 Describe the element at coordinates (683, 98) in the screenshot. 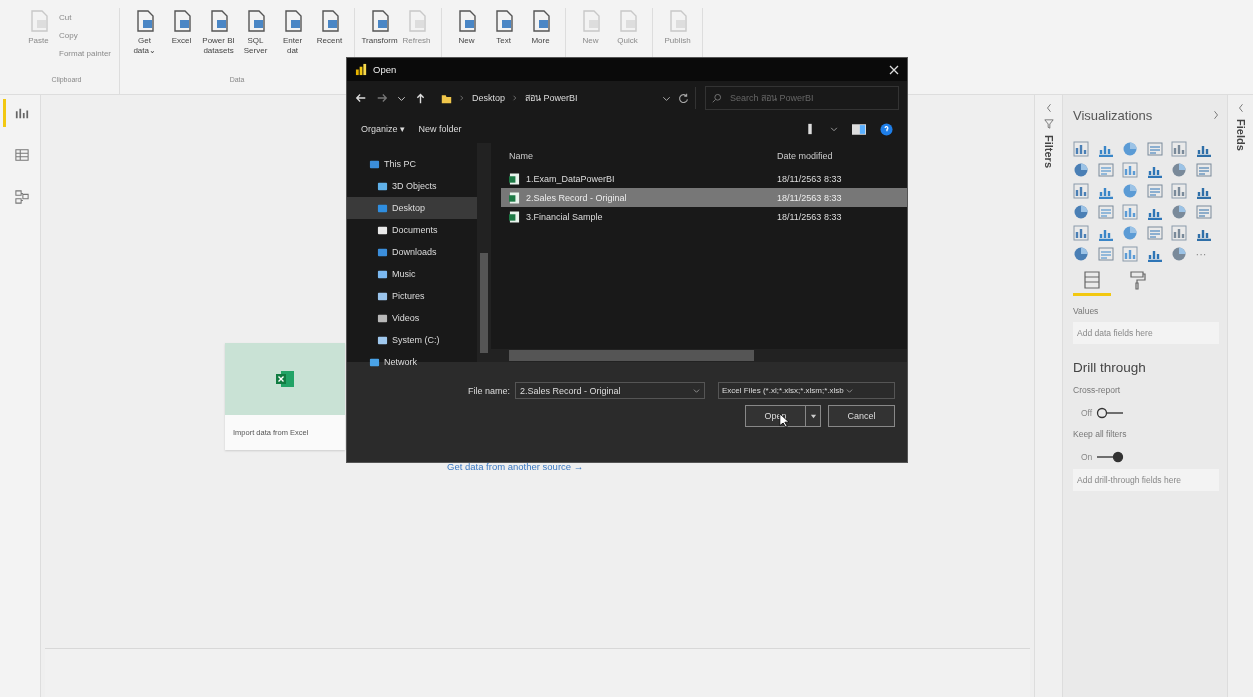

I see `refresh-icon` at that location.